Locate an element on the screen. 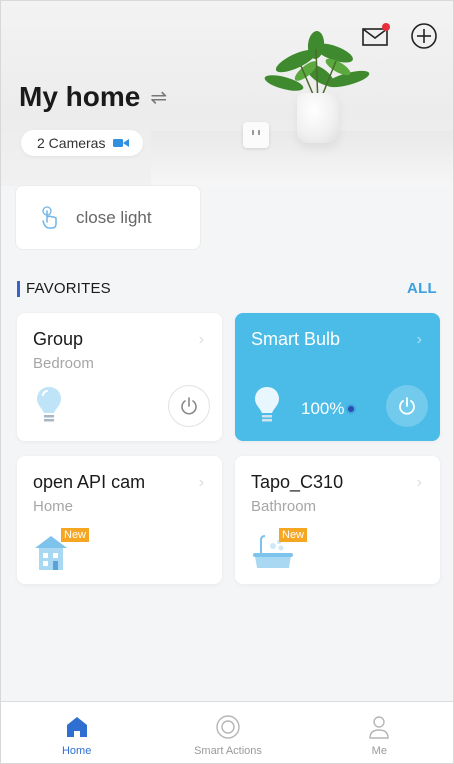 This screenshot has height=764, width=454. add-device-button is located at coordinates (424, 36).